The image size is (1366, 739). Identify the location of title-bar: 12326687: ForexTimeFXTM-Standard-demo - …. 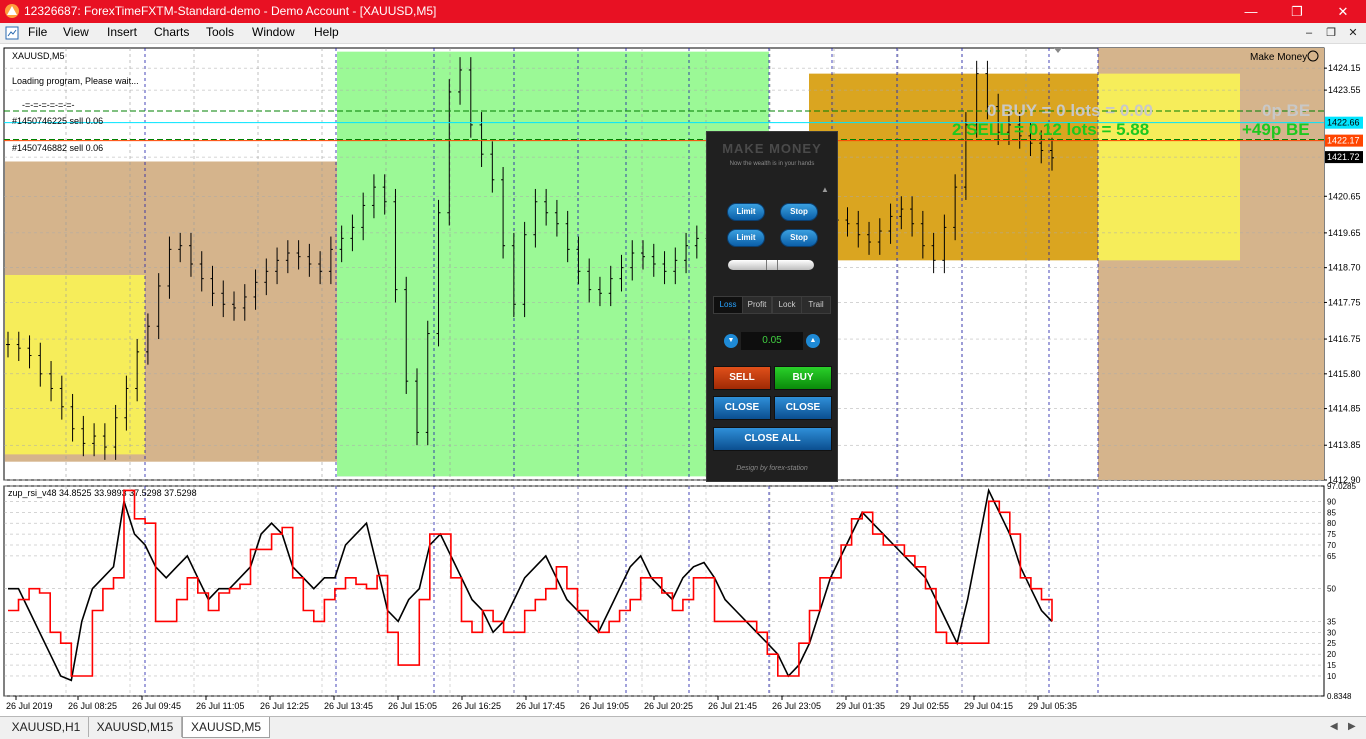
(683, 11).